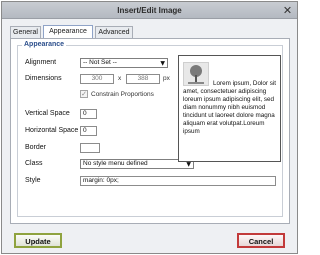 The width and height of the screenshot is (320, 255). I want to click on dimensions-label: Dimensions, so click(43, 78).